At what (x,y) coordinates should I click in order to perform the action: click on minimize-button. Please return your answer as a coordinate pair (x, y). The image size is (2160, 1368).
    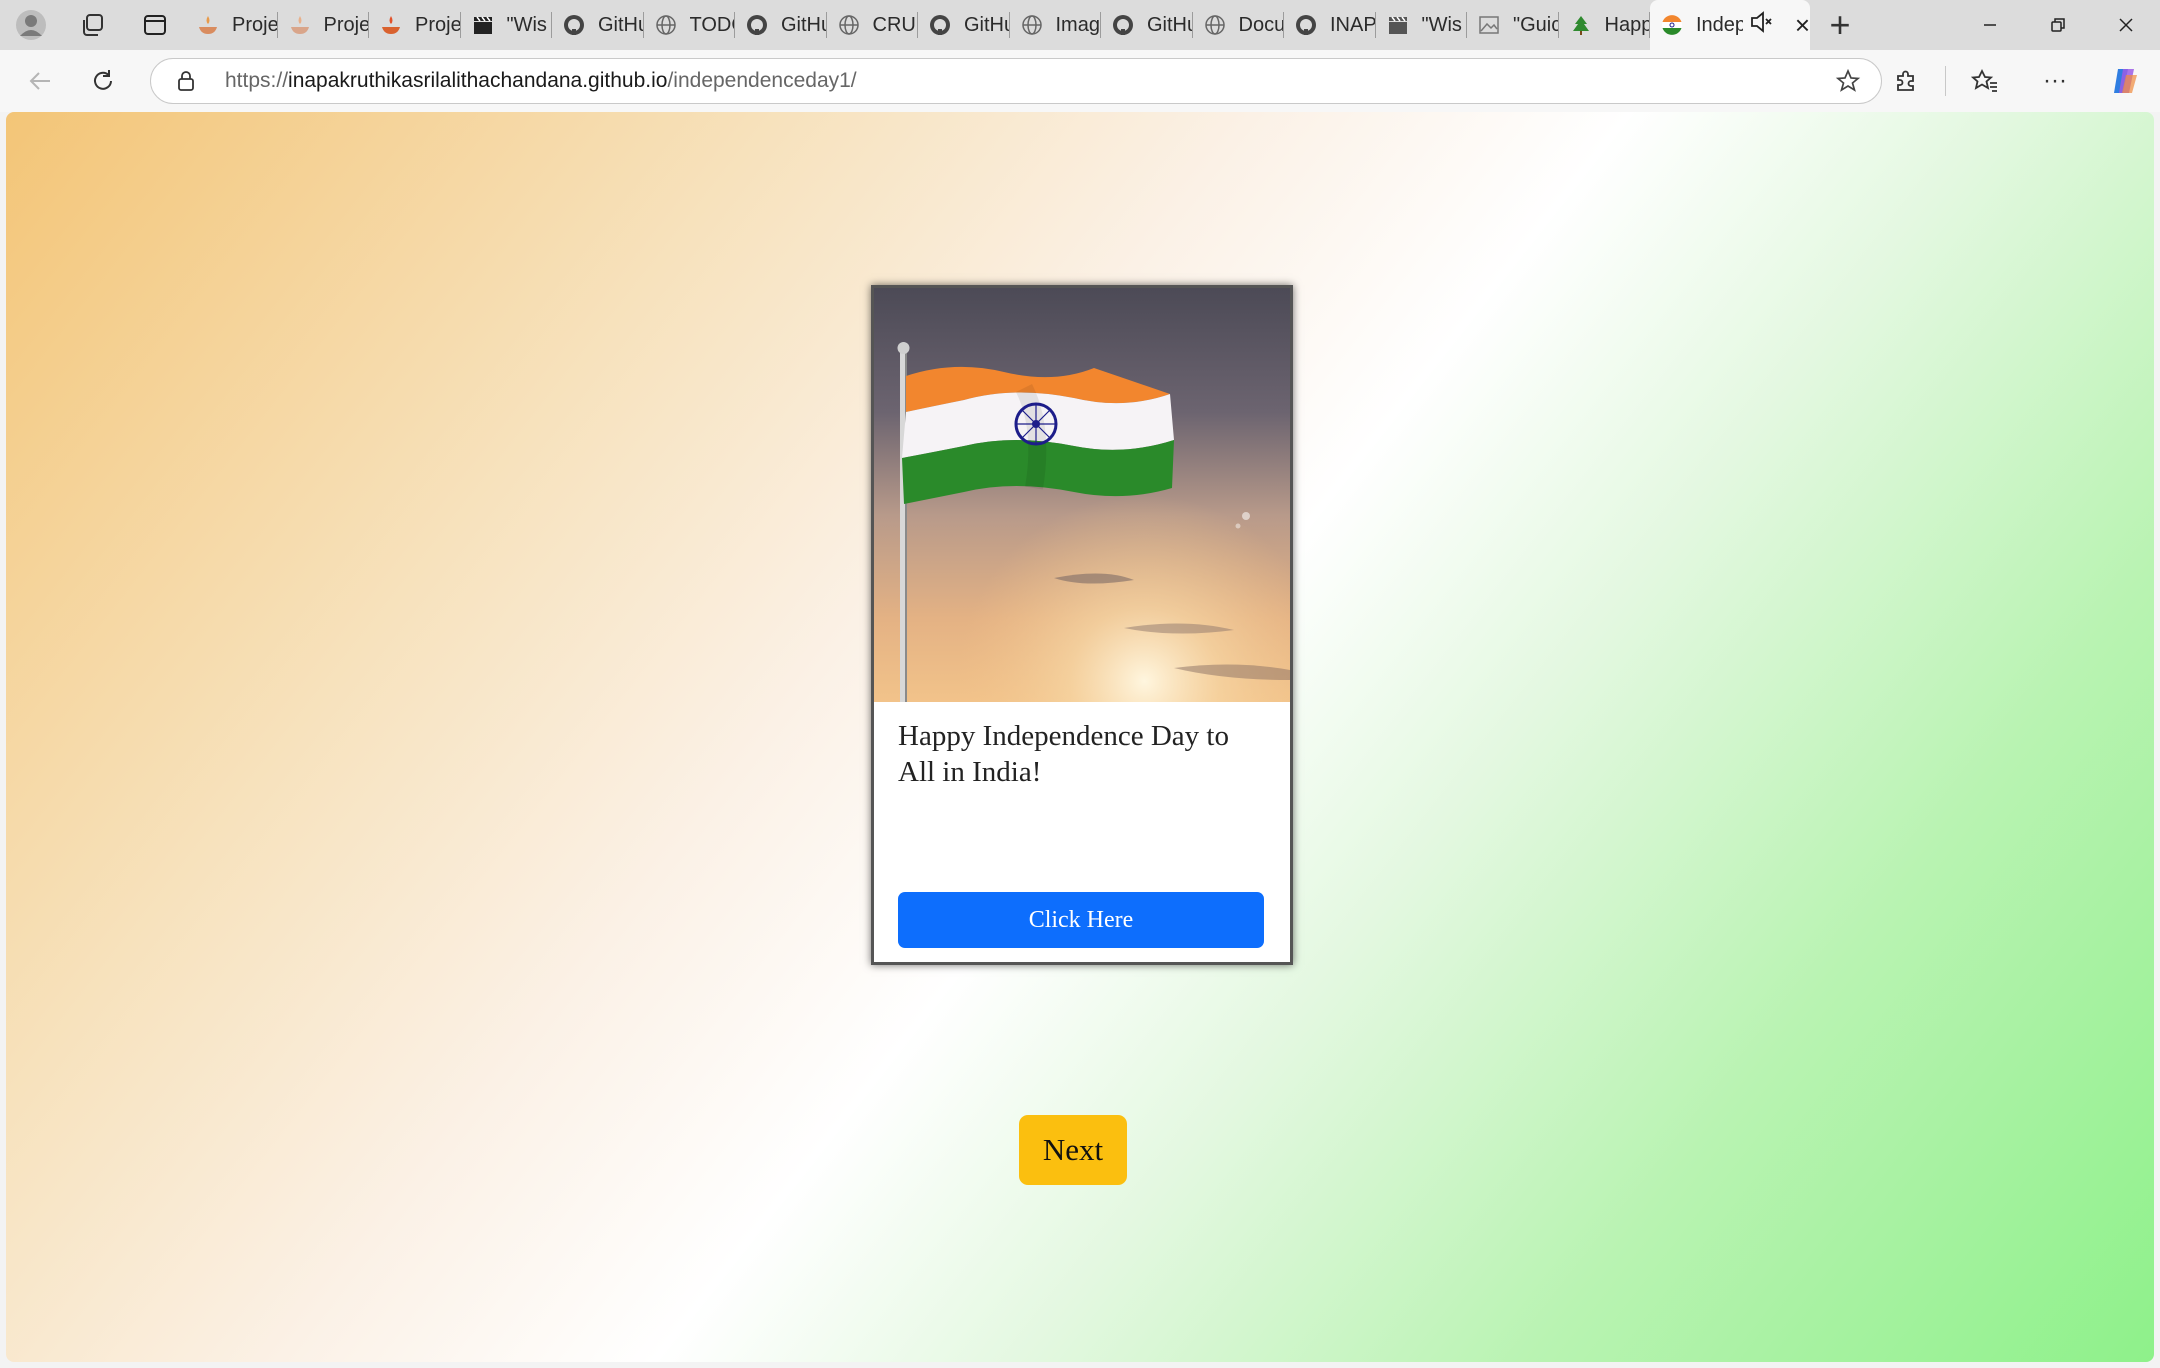
    Looking at the image, I should click on (1990, 25).